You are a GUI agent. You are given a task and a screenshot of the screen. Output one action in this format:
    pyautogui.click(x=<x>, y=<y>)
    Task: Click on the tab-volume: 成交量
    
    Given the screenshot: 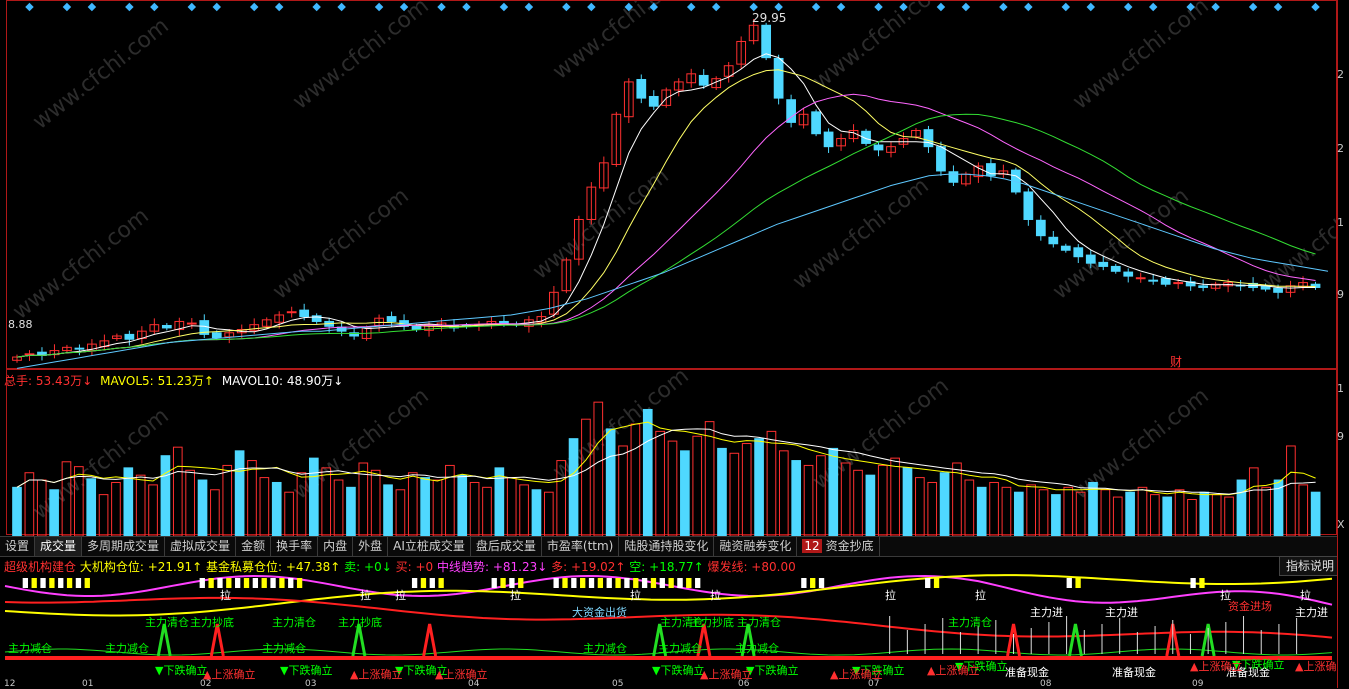 What is the action you would take?
    pyautogui.click(x=59, y=546)
    